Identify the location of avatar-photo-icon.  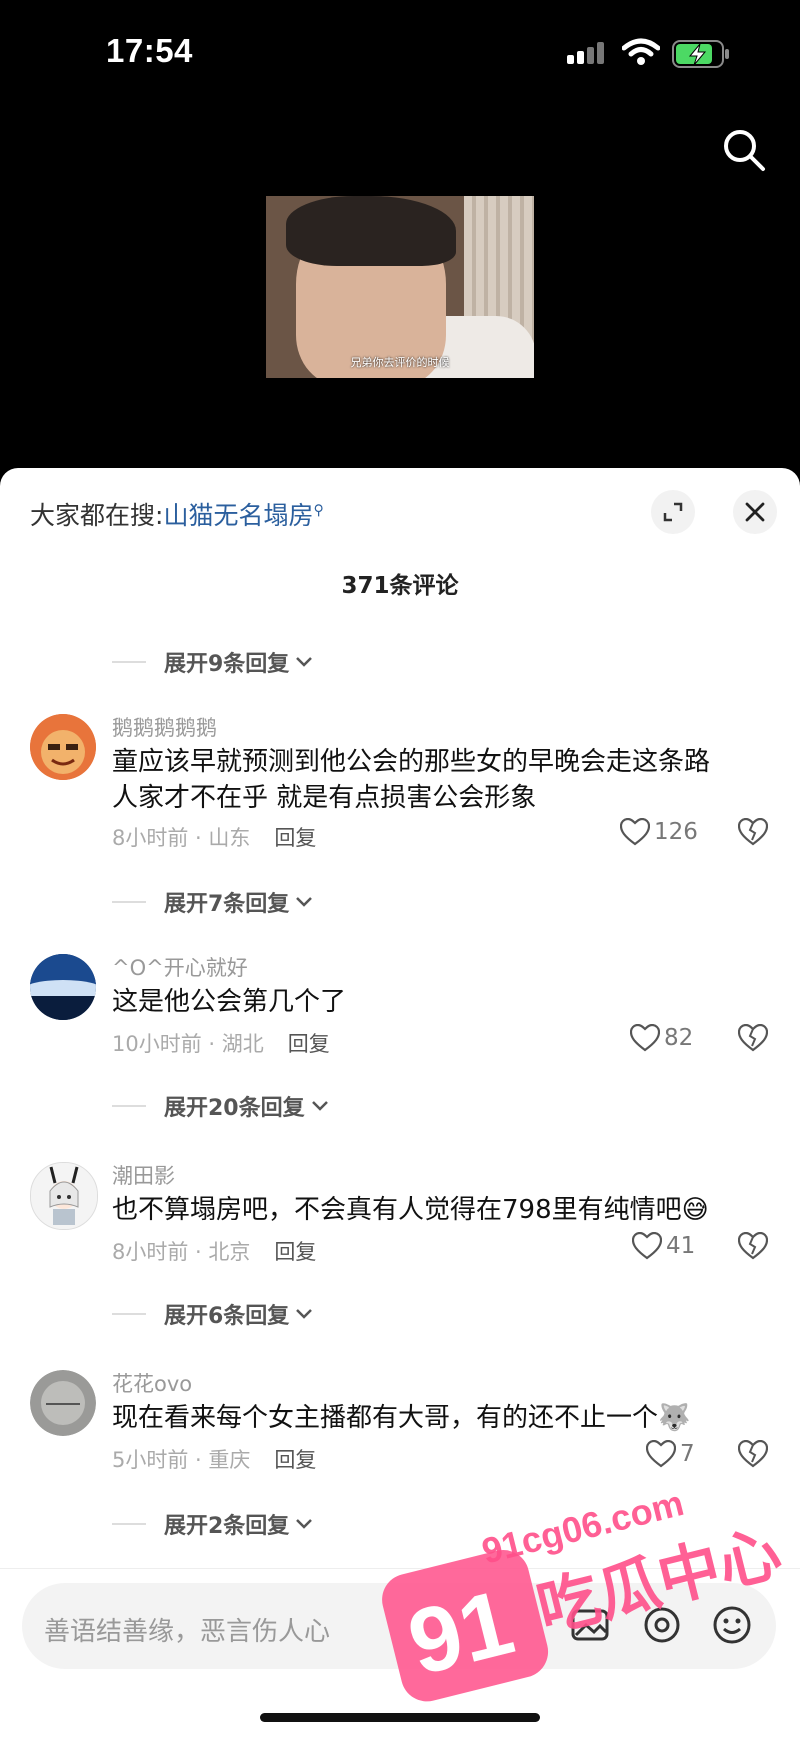
(63, 1403).